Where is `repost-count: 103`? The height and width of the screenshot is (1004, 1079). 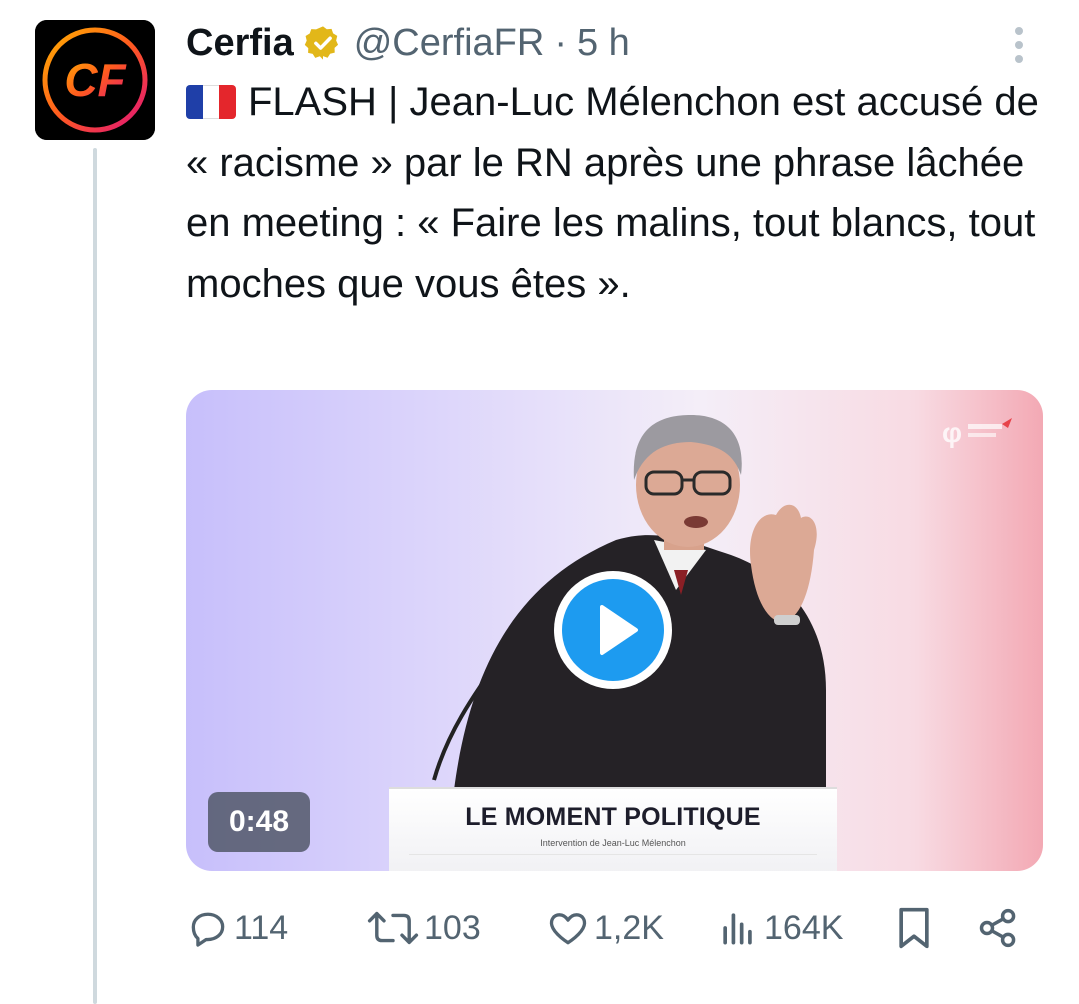
repost-count: 103 is located at coordinates (452, 927).